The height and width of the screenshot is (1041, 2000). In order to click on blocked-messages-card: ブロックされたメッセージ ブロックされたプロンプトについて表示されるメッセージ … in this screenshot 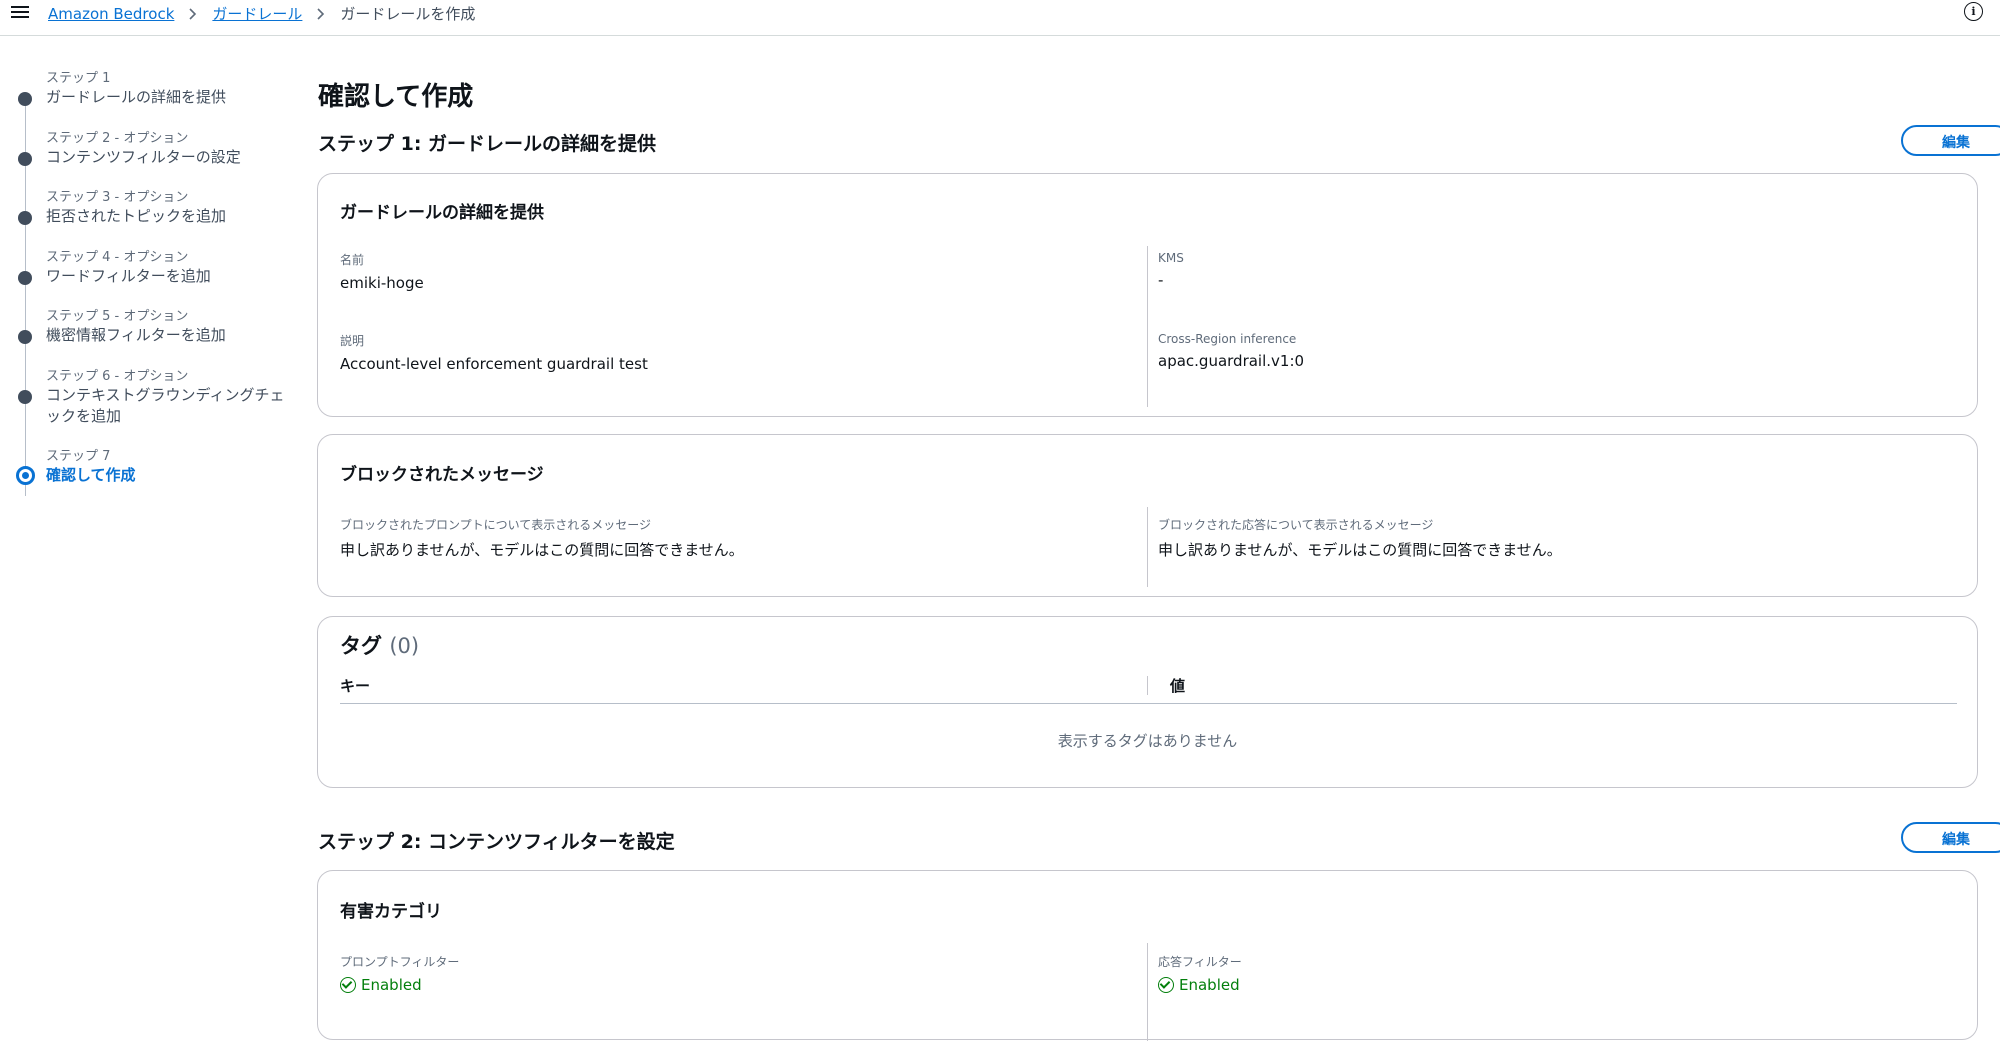, I will do `click(1147, 515)`.